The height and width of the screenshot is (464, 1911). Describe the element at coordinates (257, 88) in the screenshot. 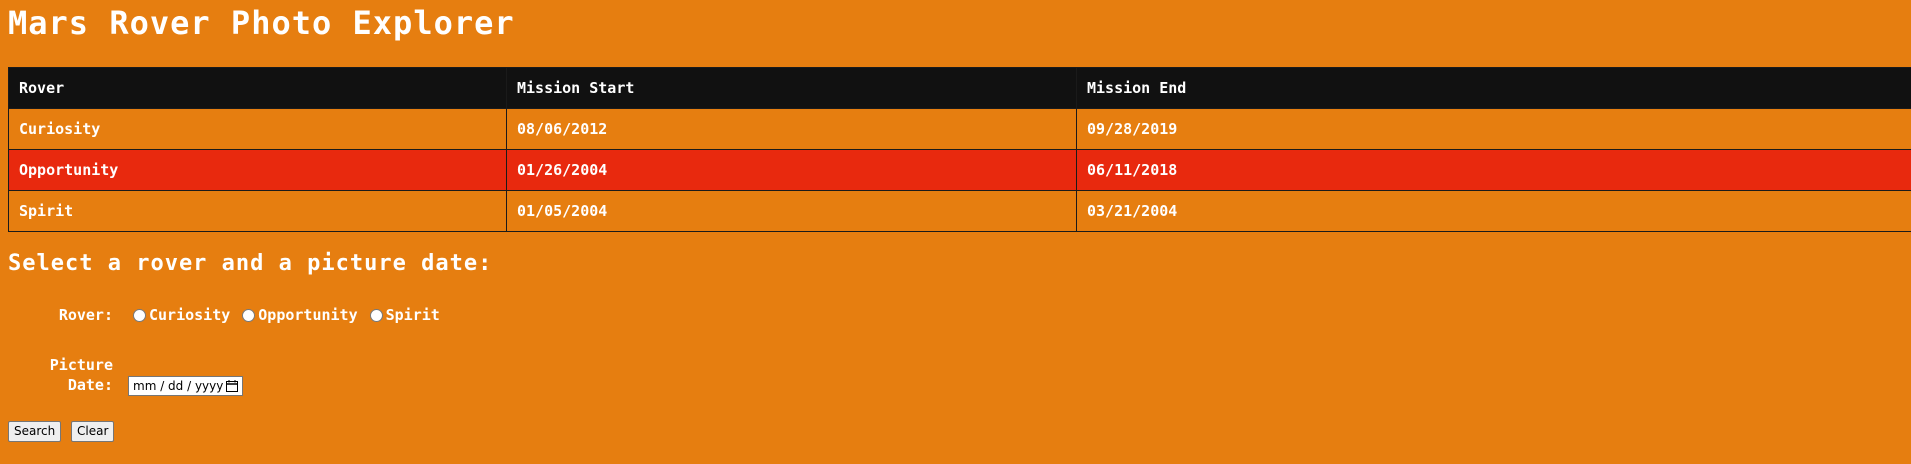

I see `column-header-rover: Rover` at that location.